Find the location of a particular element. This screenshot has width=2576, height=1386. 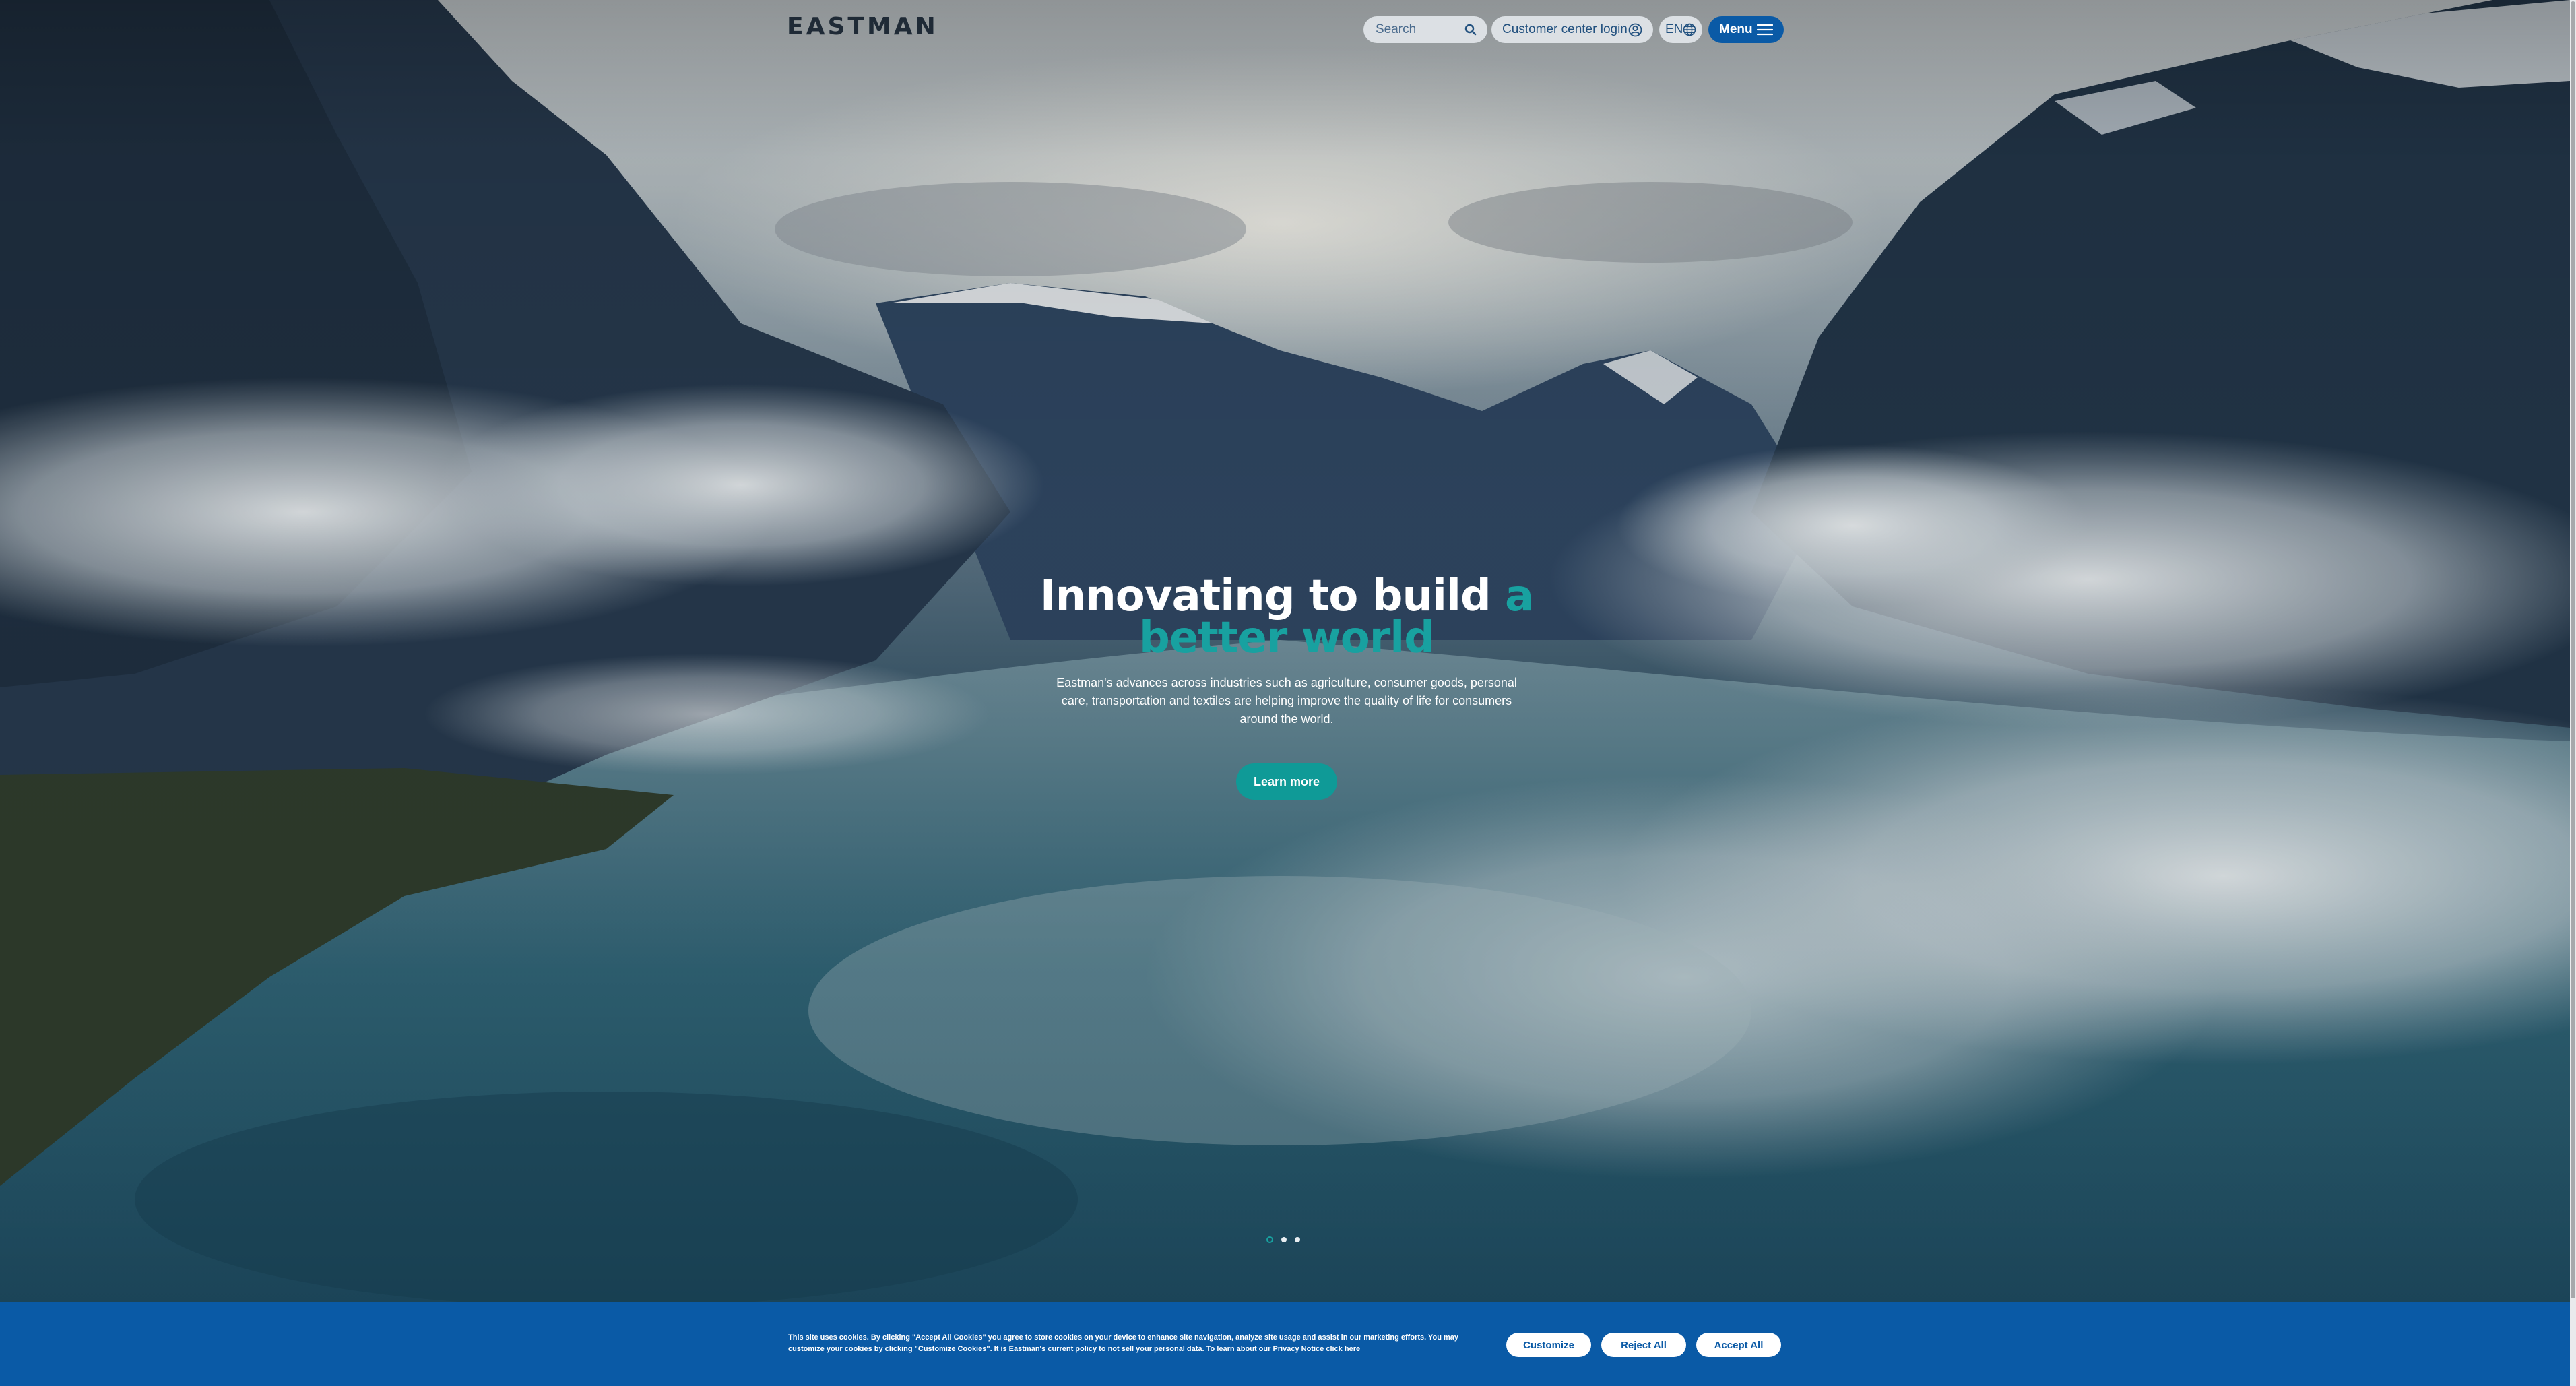

customer-center-login-button: Customer center login is located at coordinates (1572, 29).